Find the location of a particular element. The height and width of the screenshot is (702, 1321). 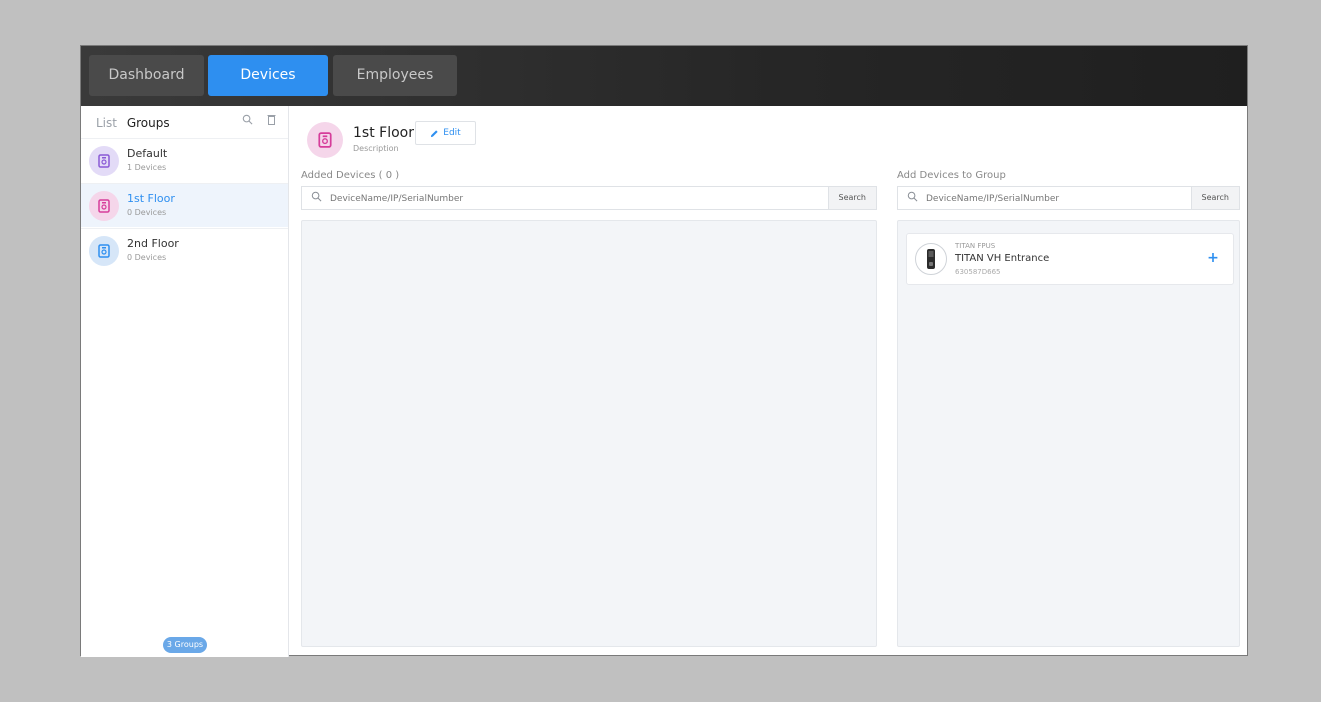

add-device-plus-icon: + is located at coordinates (1213, 258).